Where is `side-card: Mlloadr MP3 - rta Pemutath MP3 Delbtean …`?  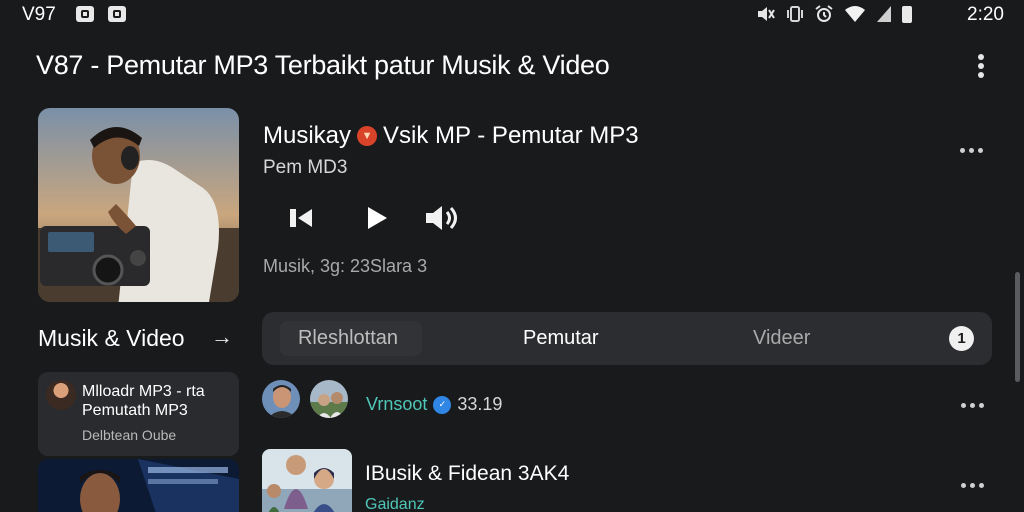
side-card: Mlloadr MP3 - rta Pemutath MP3 Delbtean … is located at coordinates (138, 414).